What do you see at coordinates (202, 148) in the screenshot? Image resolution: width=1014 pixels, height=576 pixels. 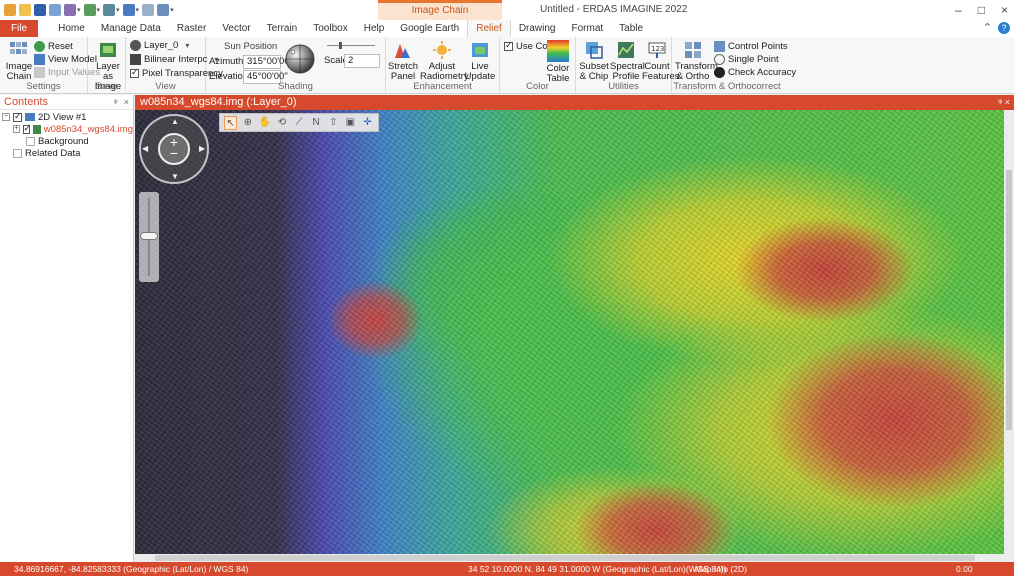 I see `pan-right-icon: ▶` at bounding box center [202, 148].